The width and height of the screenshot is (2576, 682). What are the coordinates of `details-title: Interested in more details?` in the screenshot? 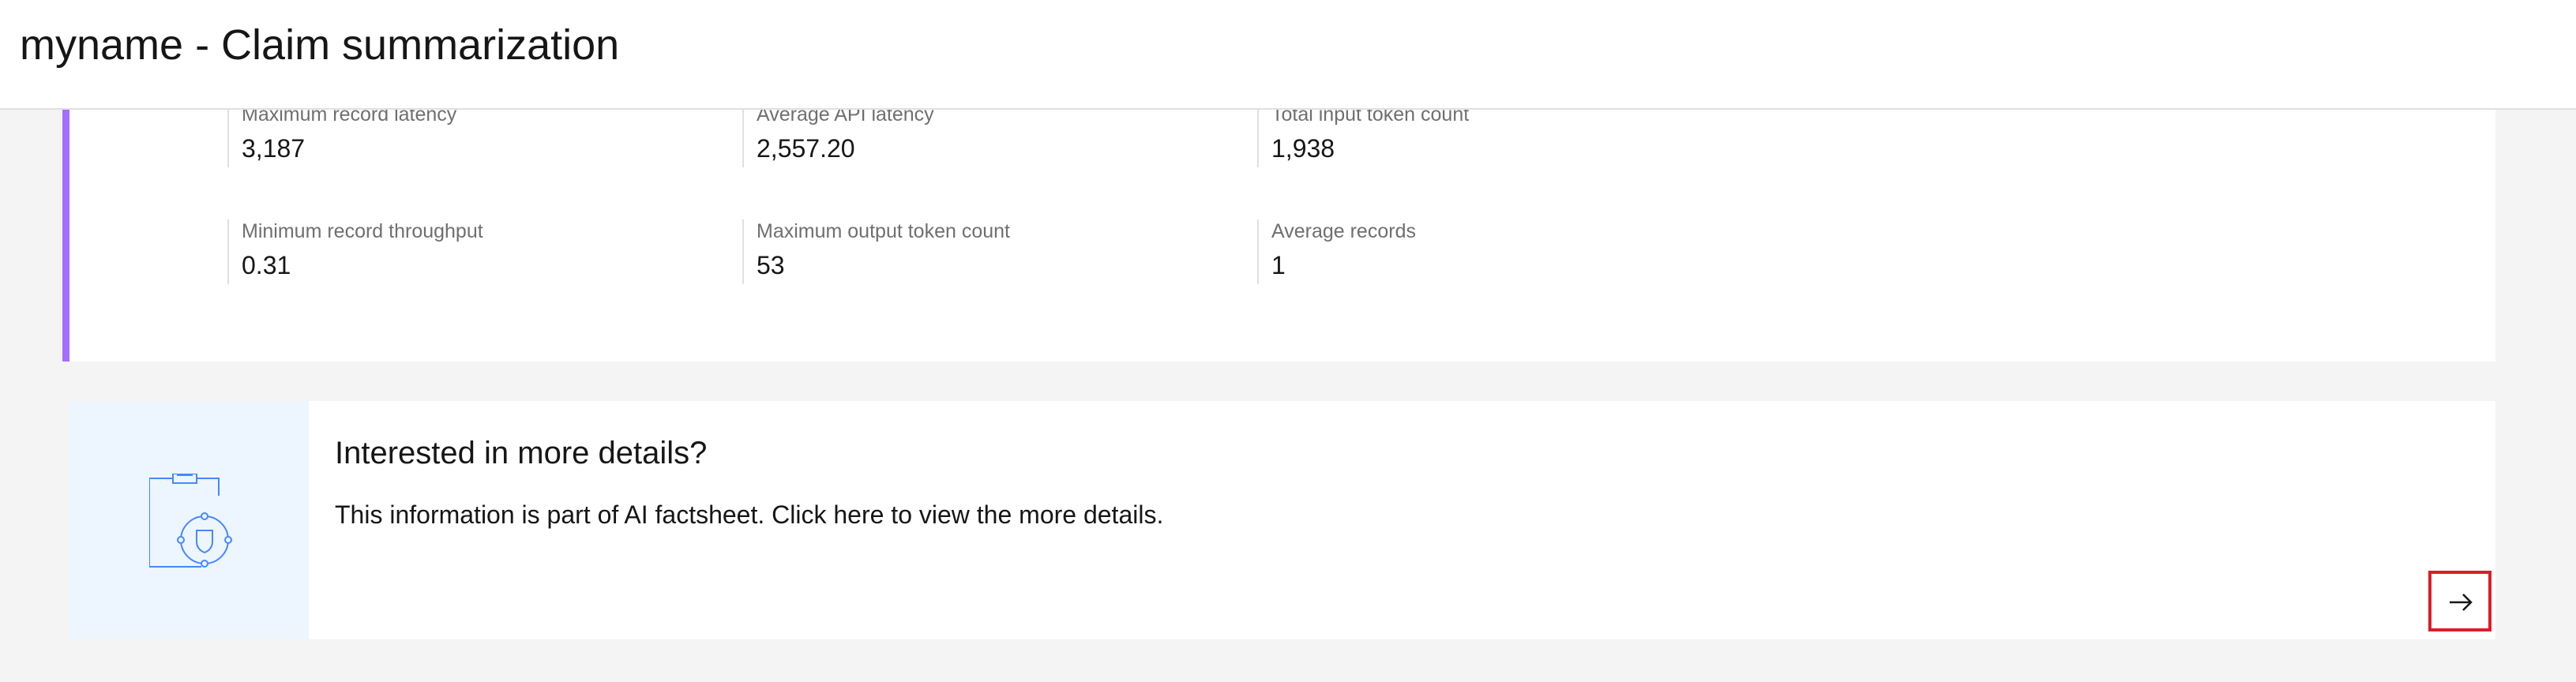 It's located at (521, 453).